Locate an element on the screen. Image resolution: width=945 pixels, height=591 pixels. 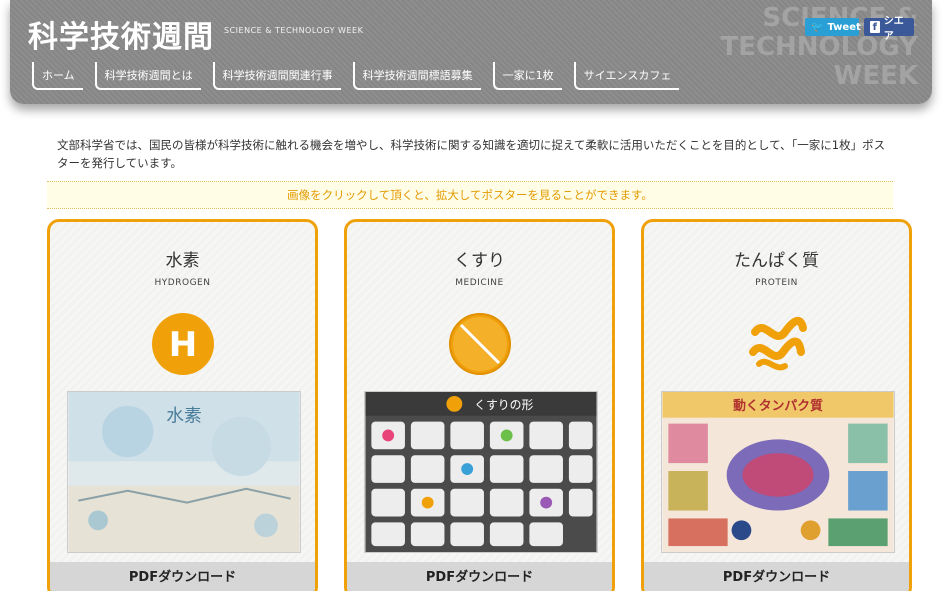
nav-item-poster: 一家に1枚 is located at coordinates (527, 76).